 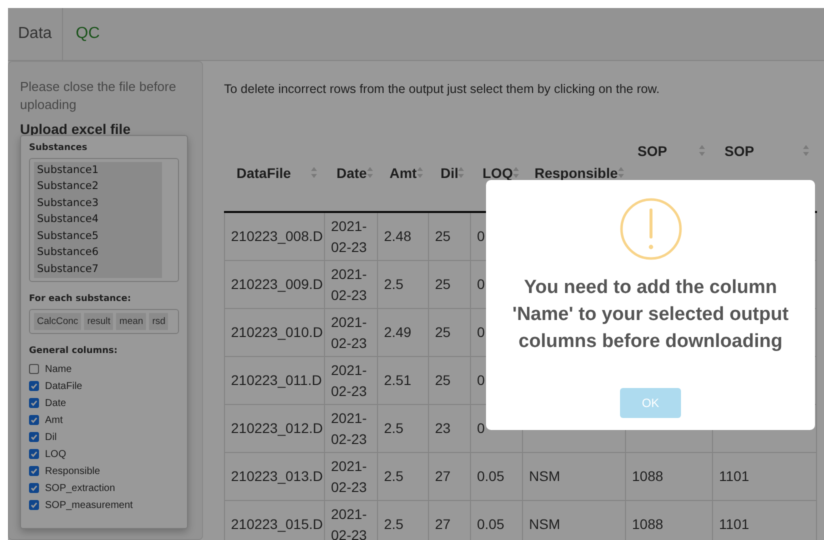 I want to click on table-cell: 210223_009.D, so click(x=277, y=284).